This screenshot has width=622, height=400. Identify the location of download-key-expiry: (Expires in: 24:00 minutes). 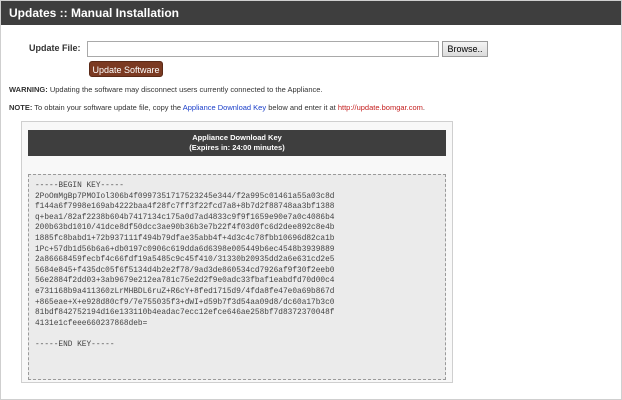
(237, 147).